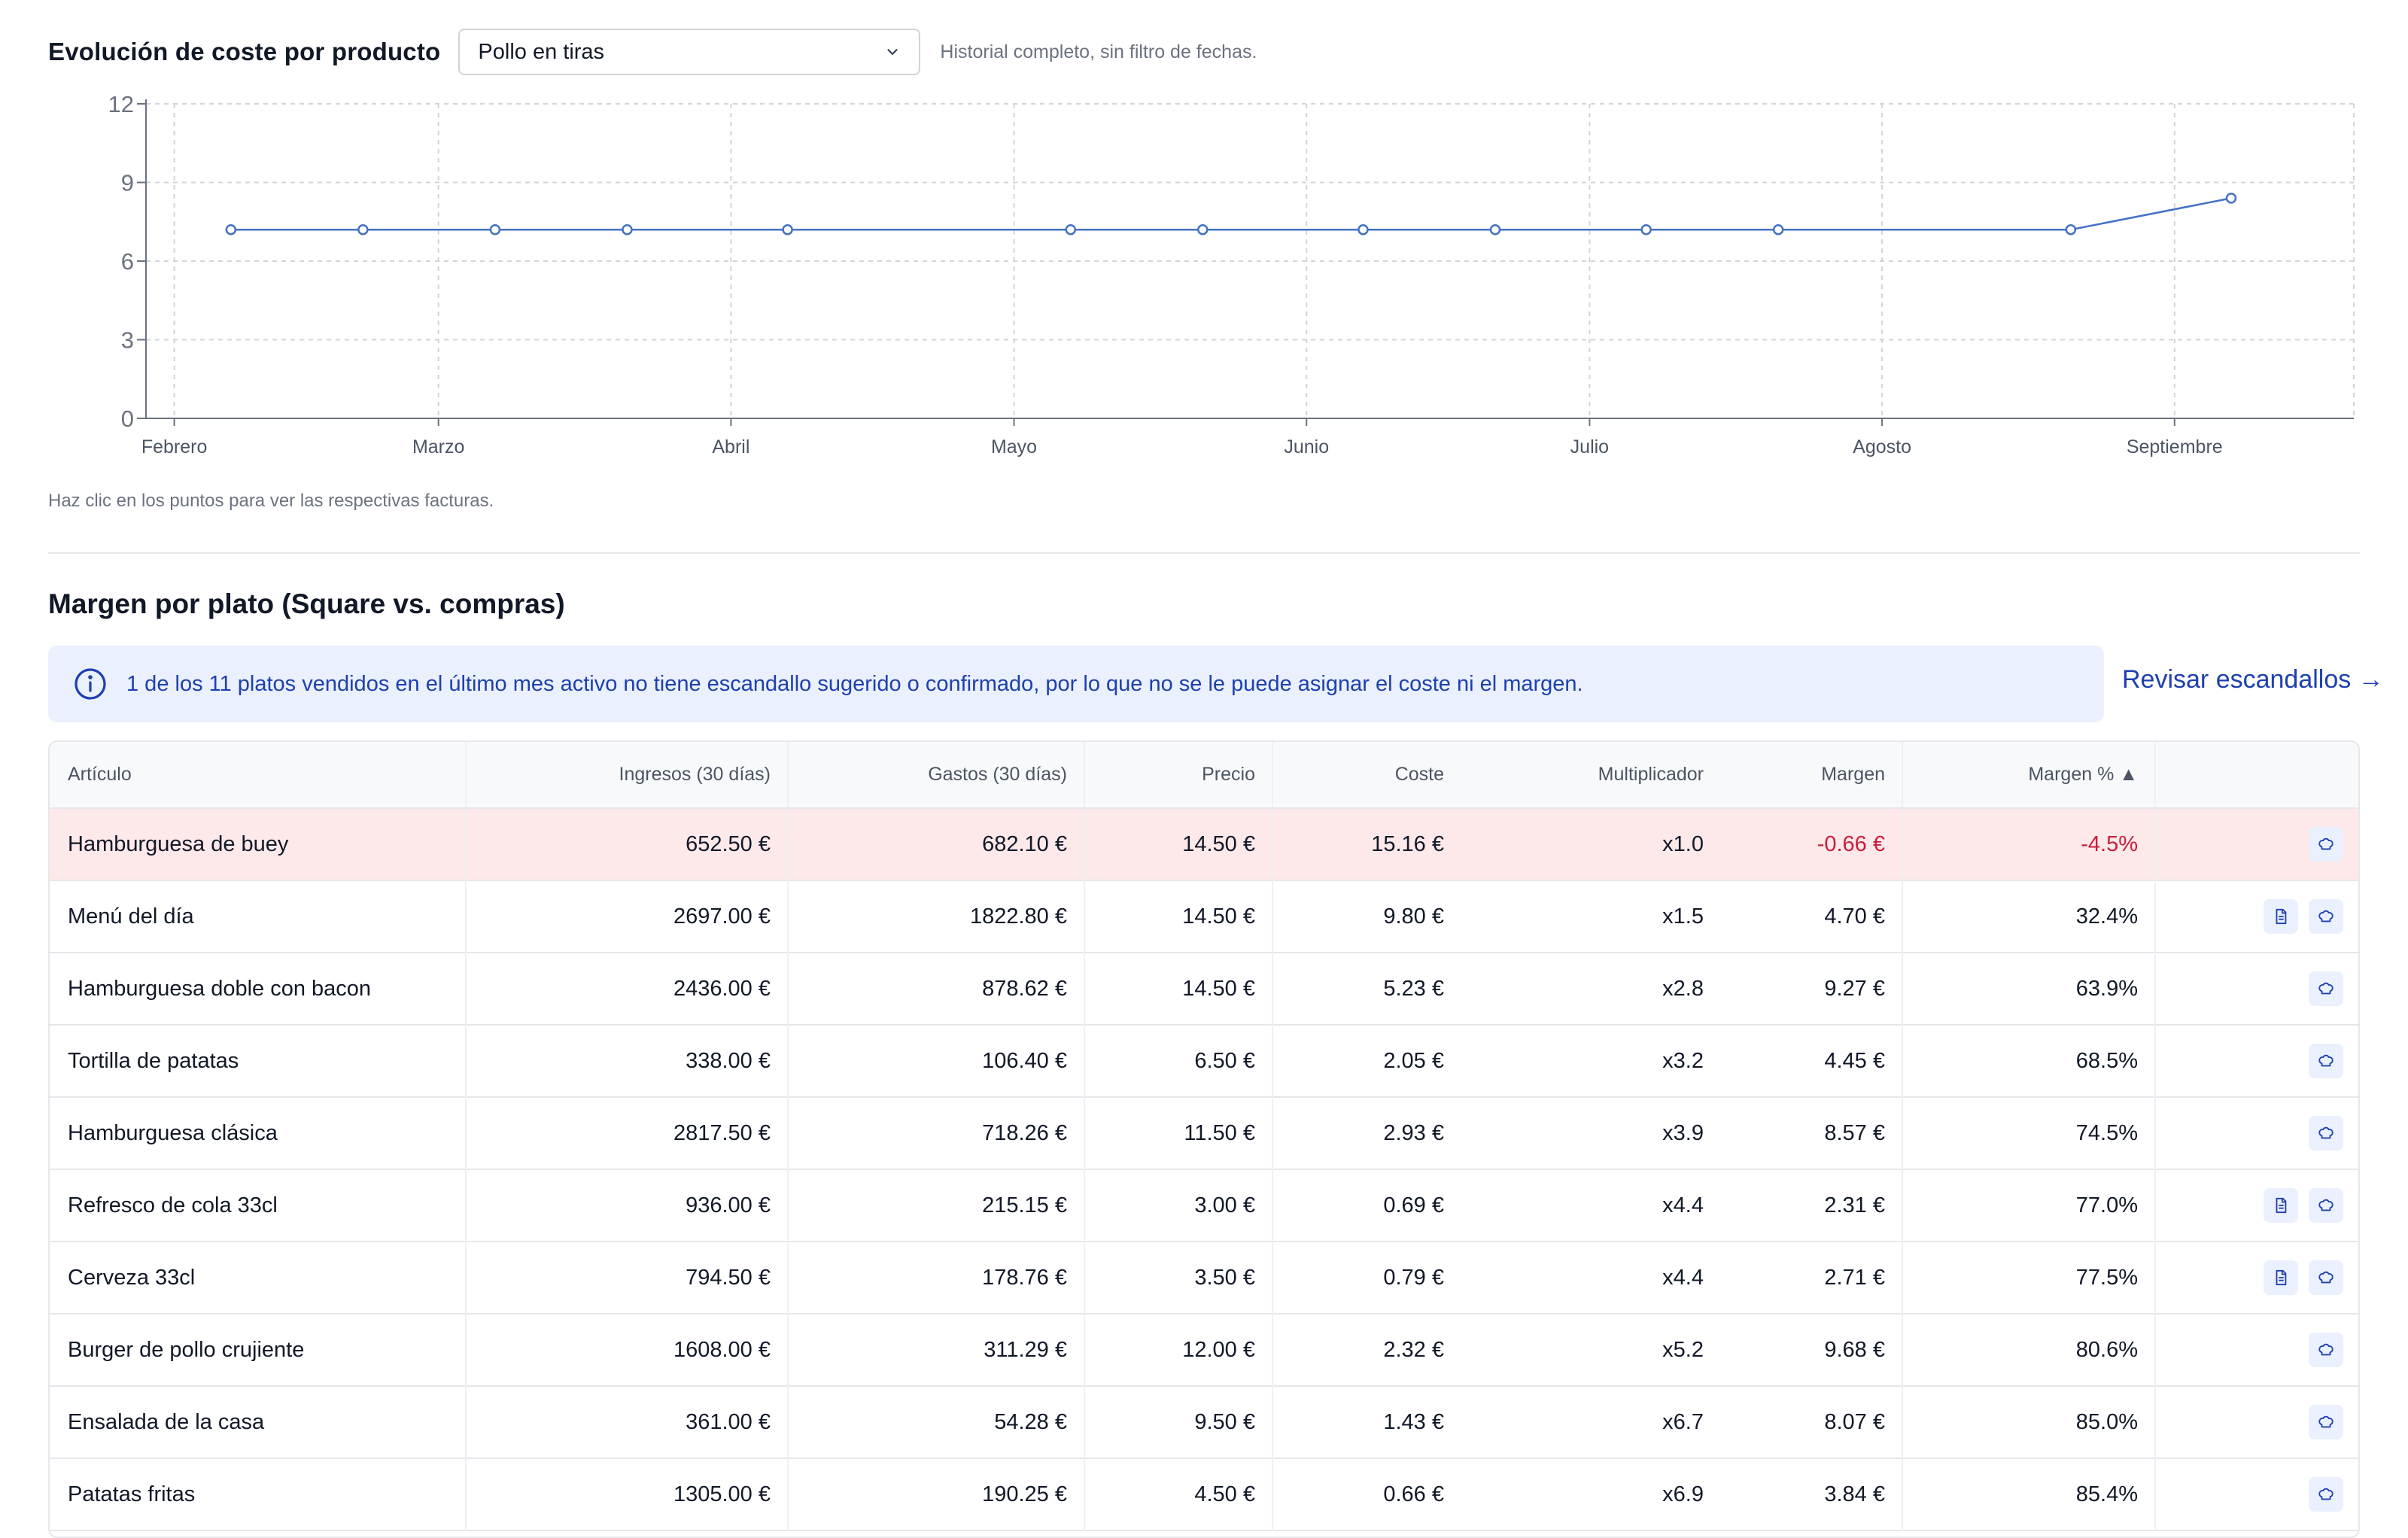 The height and width of the screenshot is (1538, 2408). What do you see at coordinates (2256, 776) in the screenshot?
I see `column-header-actions` at bounding box center [2256, 776].